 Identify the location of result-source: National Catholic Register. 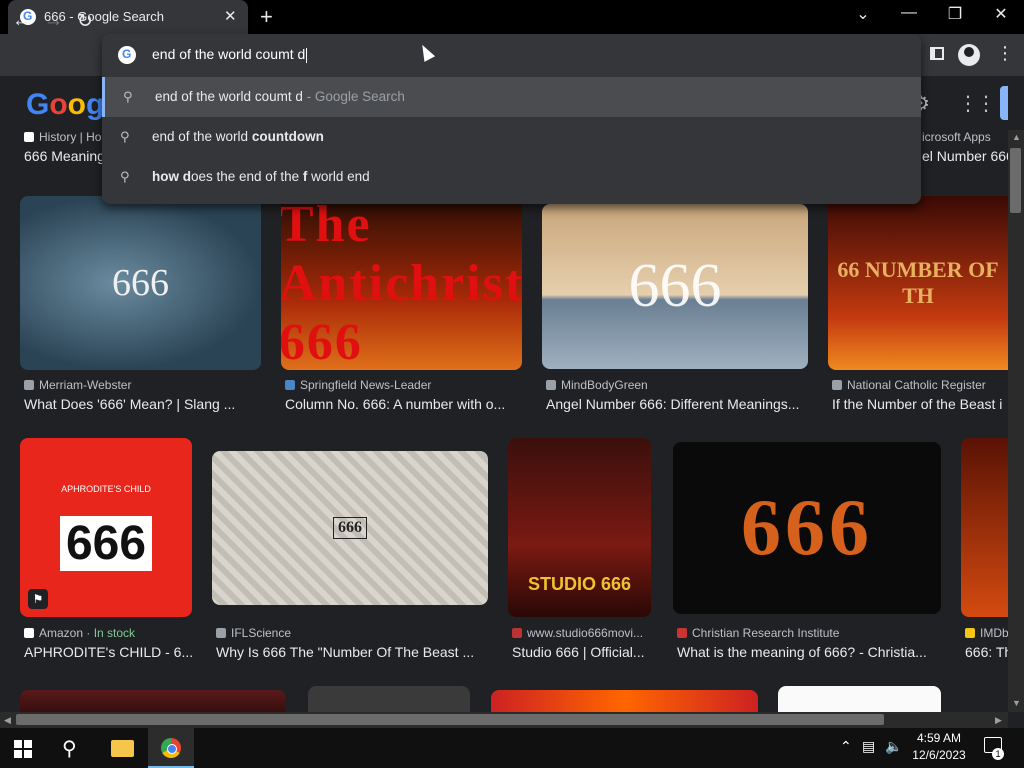
(920, 385).